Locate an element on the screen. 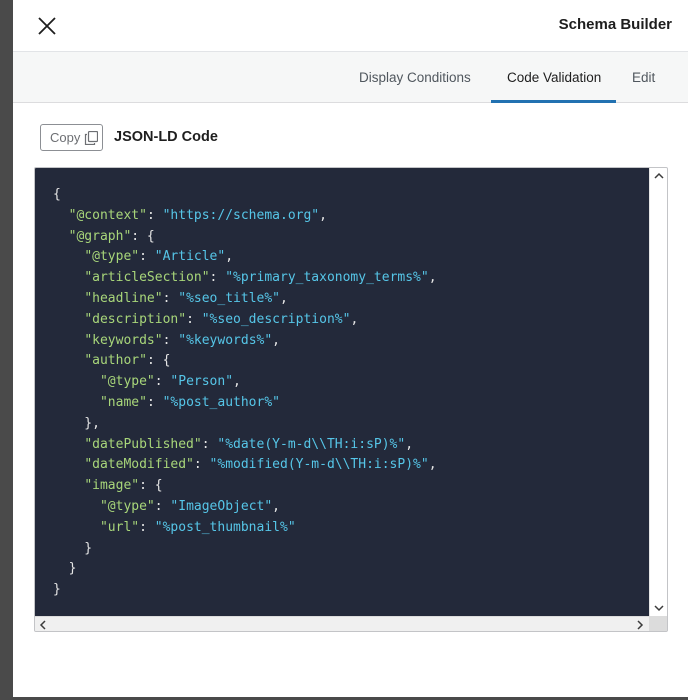  json-string: "%primary_taxonomy_terms%" is located at coordinates (327, 278).